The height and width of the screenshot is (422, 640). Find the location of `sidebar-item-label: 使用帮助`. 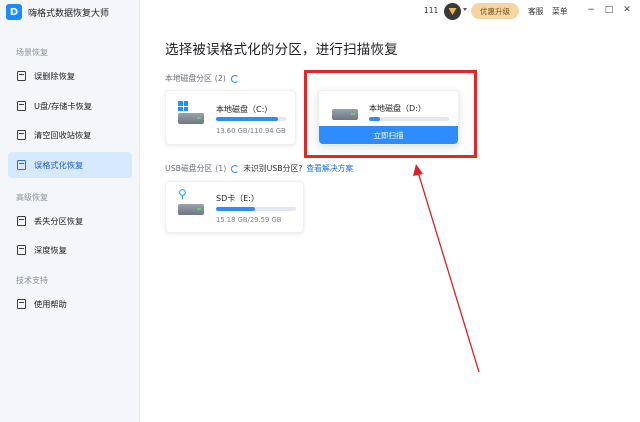

sidebar-item-label: 使用帮助 is located at coordinates (50, 304).